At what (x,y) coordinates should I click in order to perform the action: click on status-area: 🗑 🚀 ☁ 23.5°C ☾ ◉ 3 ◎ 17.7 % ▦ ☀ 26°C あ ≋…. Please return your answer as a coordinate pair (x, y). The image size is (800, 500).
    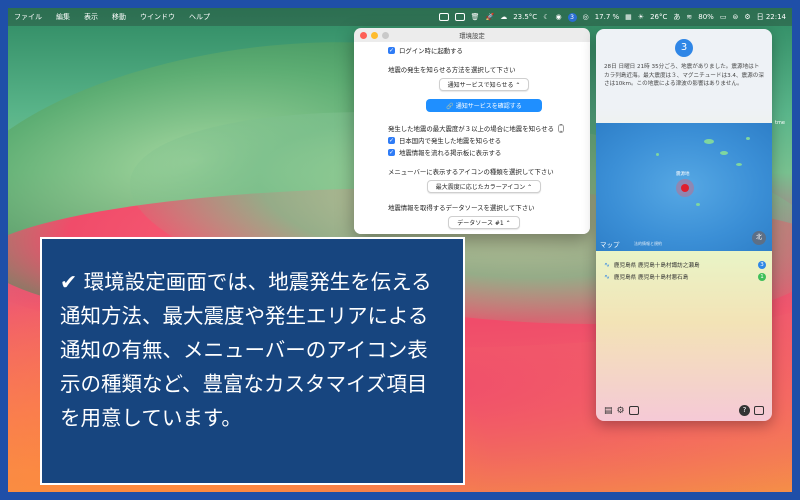
    Looking at the image, I should click on (612, 17).